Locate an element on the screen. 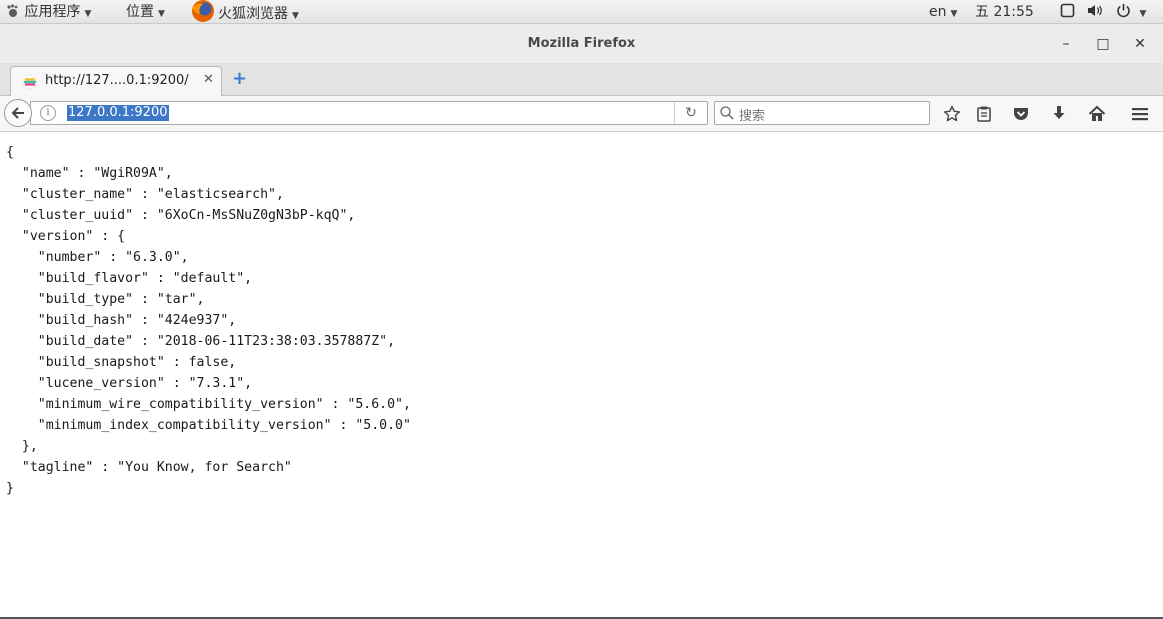 This screenshot has width=1163, height=619. applications-menu: 应用程序 ▼ is located at coordinates (48, 12).